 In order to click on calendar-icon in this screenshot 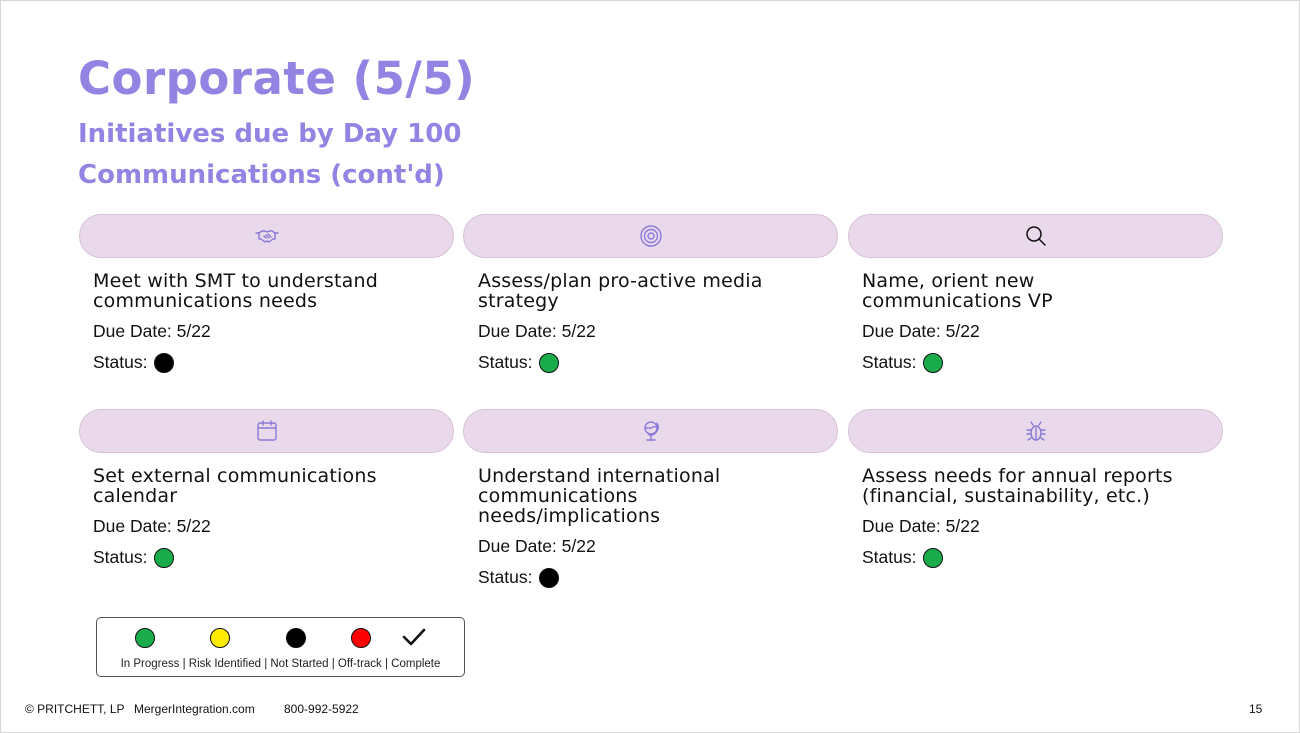, I will do `click(266, 430)`.